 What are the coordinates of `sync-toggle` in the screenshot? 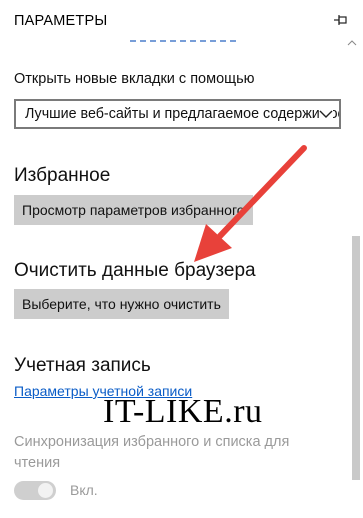 It's located at (35, 490).